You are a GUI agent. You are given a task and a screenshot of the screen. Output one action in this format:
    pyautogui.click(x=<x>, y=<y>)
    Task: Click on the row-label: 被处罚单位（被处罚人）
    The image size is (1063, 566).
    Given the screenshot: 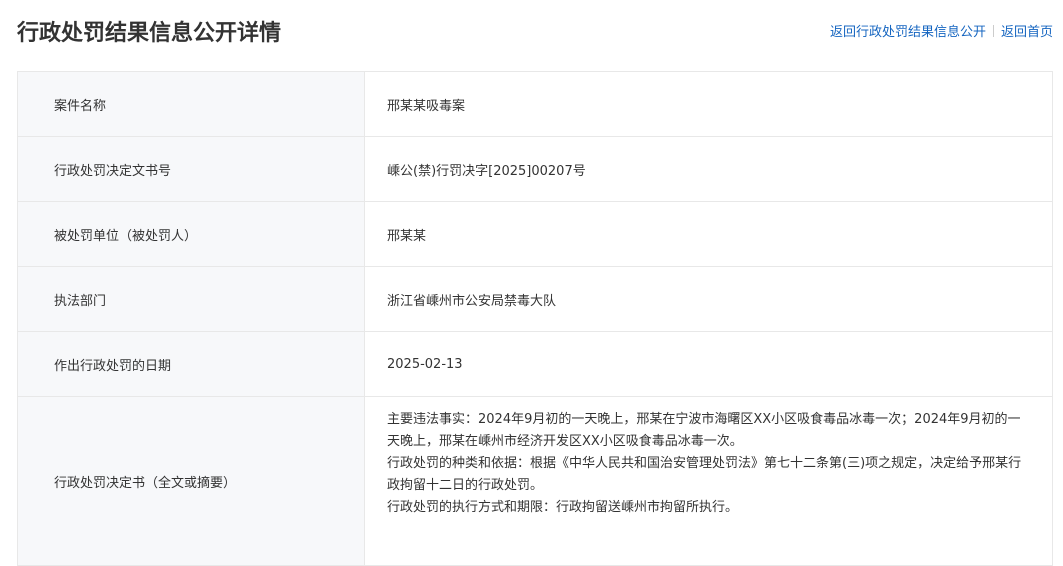 What is the action you would take?
    pyautogui.click(x=191, y=234)
    